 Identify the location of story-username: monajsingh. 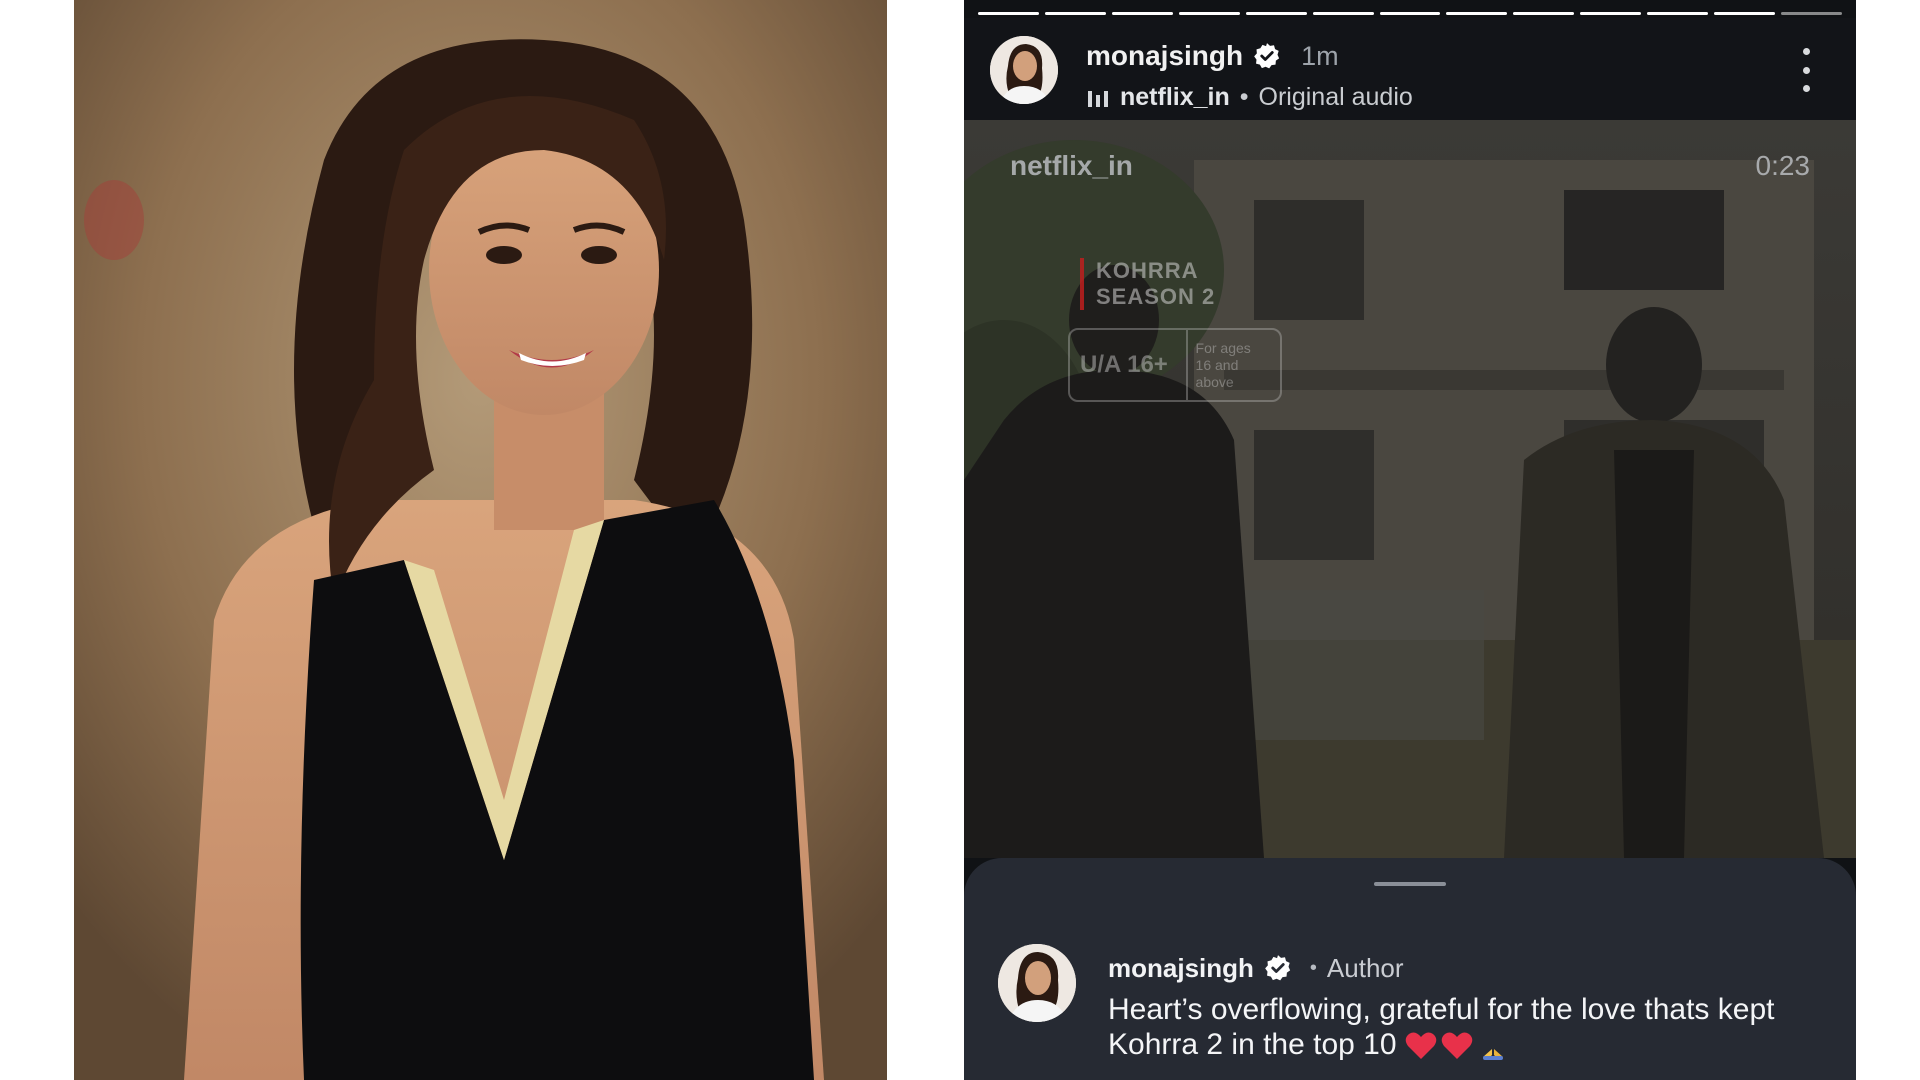
(1164, 56).